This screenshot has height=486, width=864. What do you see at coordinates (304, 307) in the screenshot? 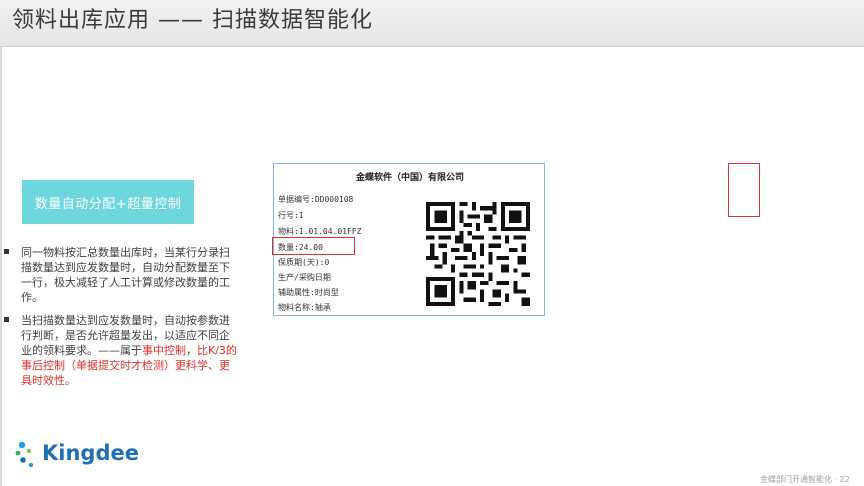
I see `label-field-material-name: 物料名称:轴承` at bounding box center [304, 307].